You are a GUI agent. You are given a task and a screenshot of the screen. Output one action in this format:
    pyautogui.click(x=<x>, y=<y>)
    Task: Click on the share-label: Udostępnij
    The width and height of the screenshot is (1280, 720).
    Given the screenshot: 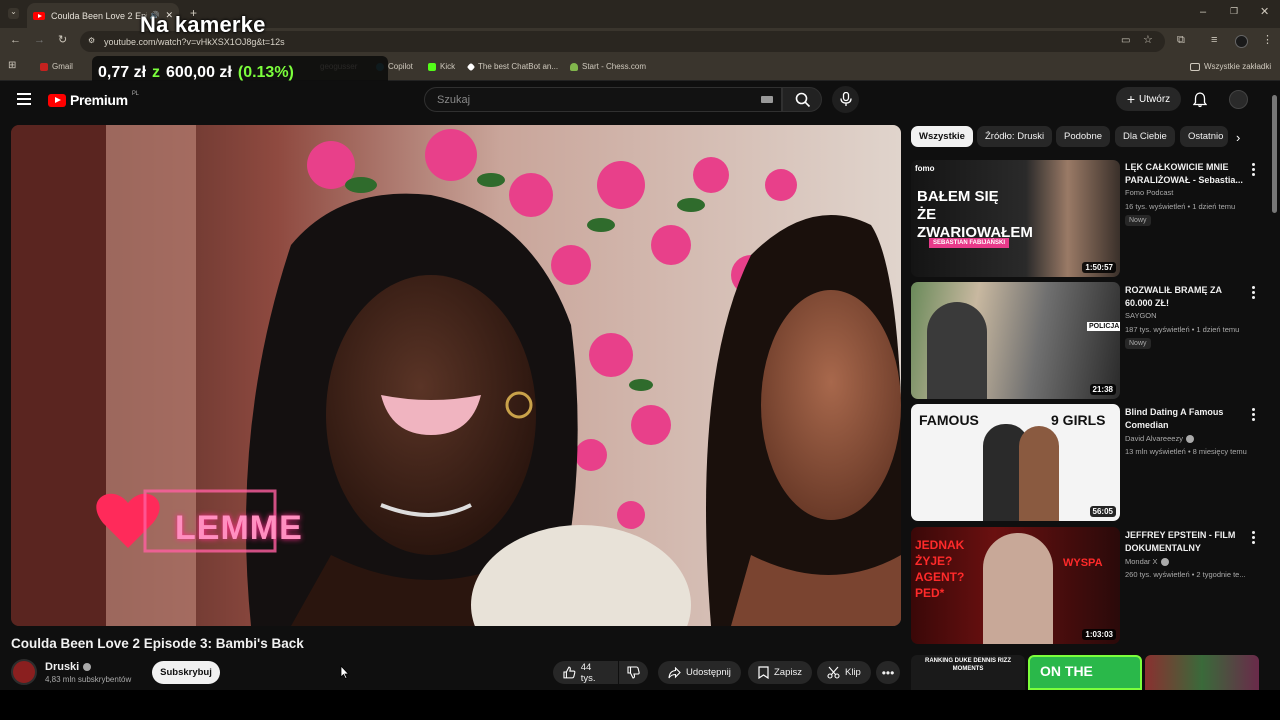 What is the action you would take?
    pyautogui.click(x=708, y=672)
    